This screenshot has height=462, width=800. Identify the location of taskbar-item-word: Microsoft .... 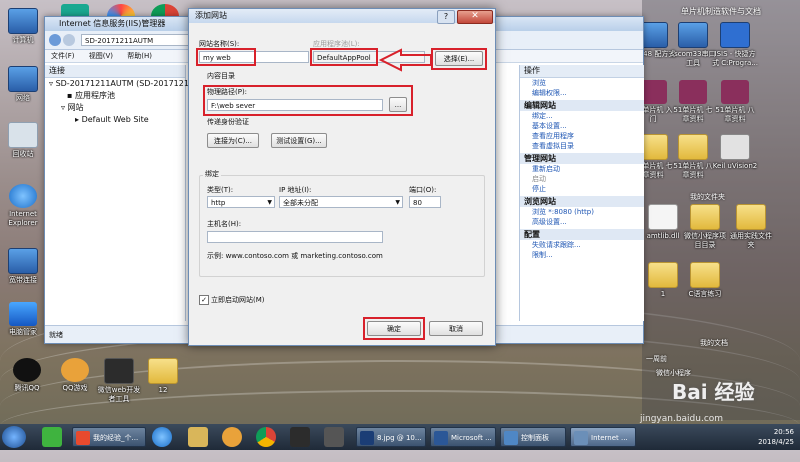
(463, 437).